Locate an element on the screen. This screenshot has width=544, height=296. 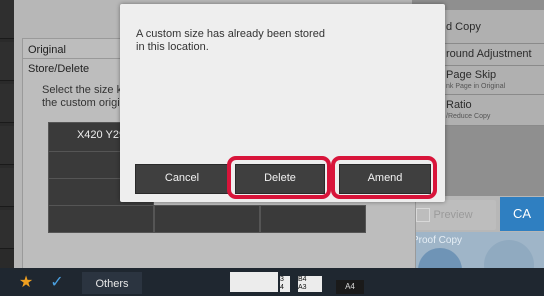
menu-item-label: round Adjustment is located at coordinates (489, 54).